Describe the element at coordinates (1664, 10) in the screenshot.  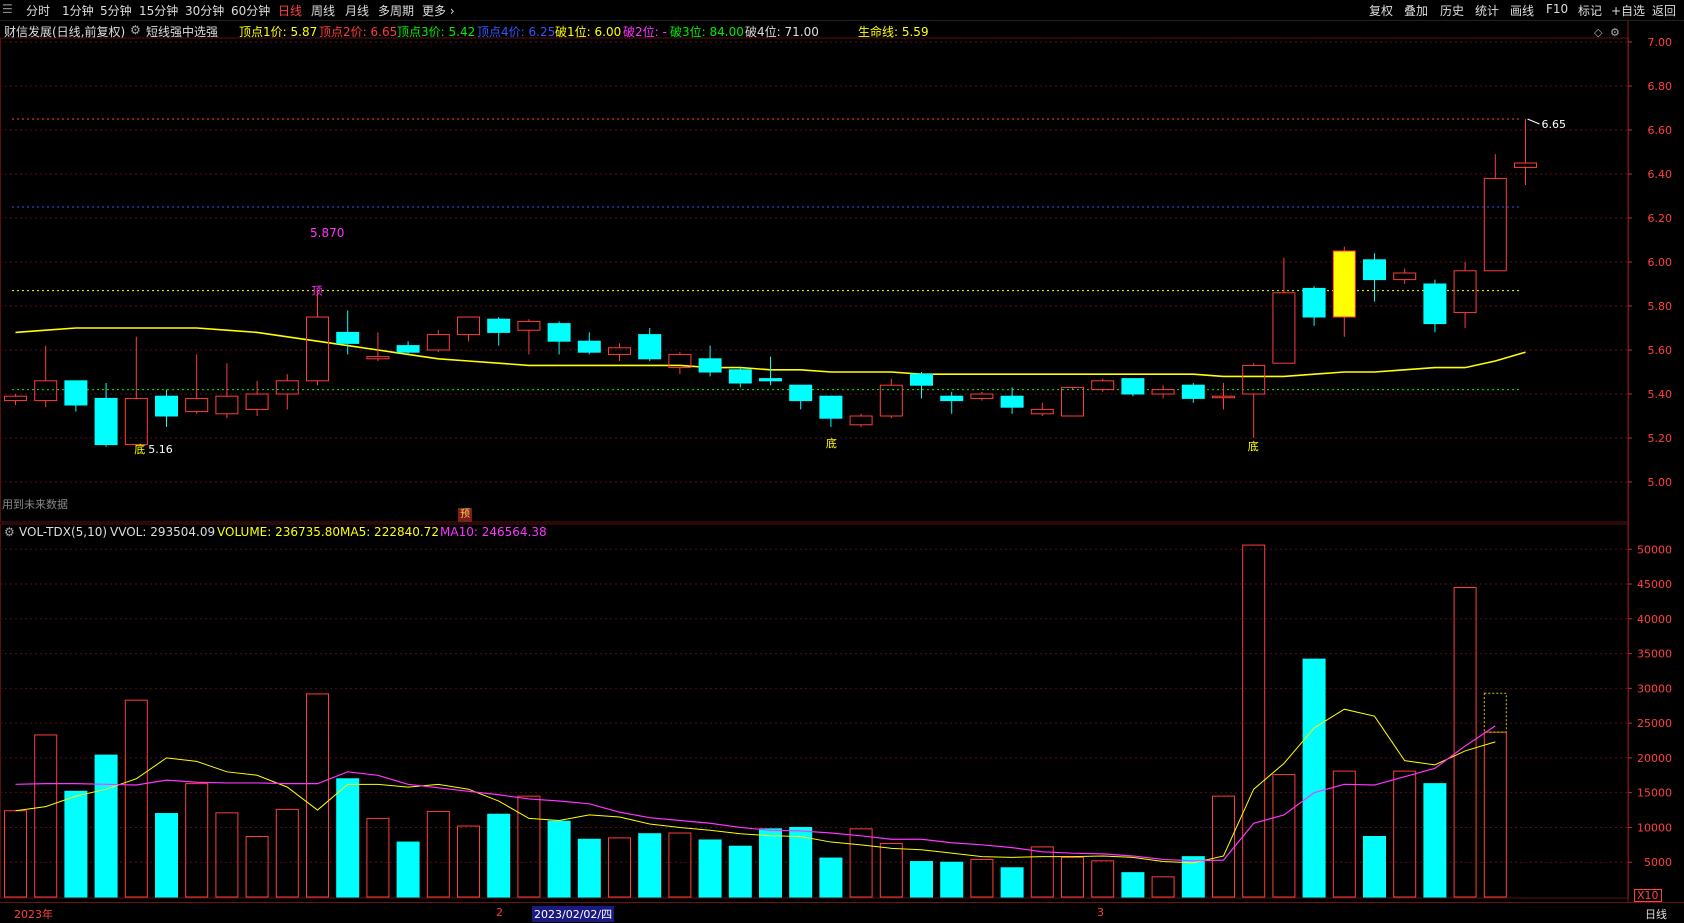
I see `back-button: 返回` at that location.